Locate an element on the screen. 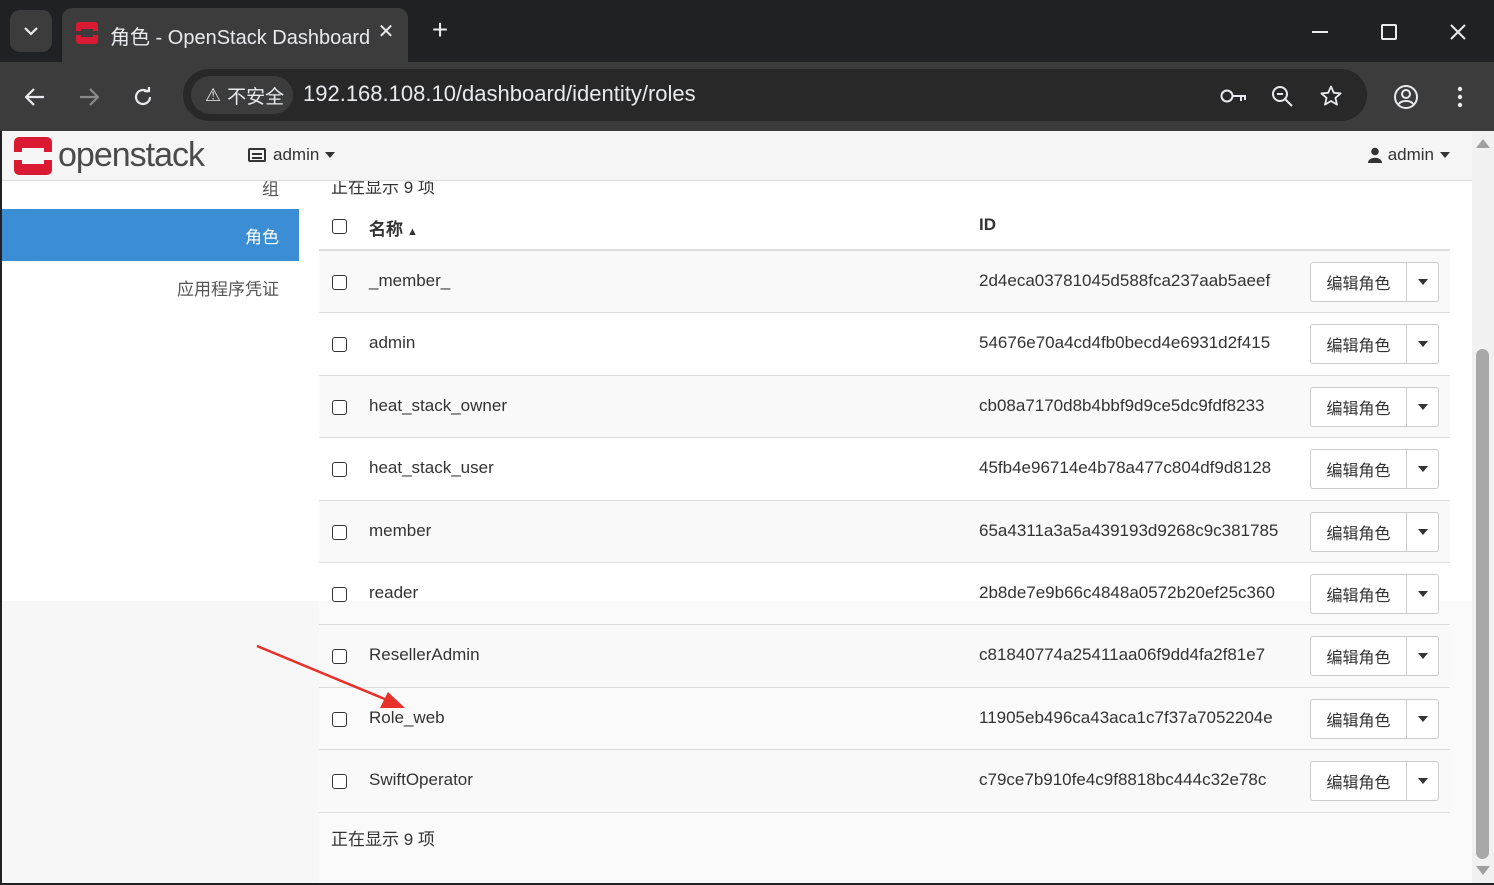 Image resolution: width=1494 pixels, height=885 pixels. role-id: 54676e70a4cd4fb0becd4e6931d2f415 is located at coordinates (1125, 343).